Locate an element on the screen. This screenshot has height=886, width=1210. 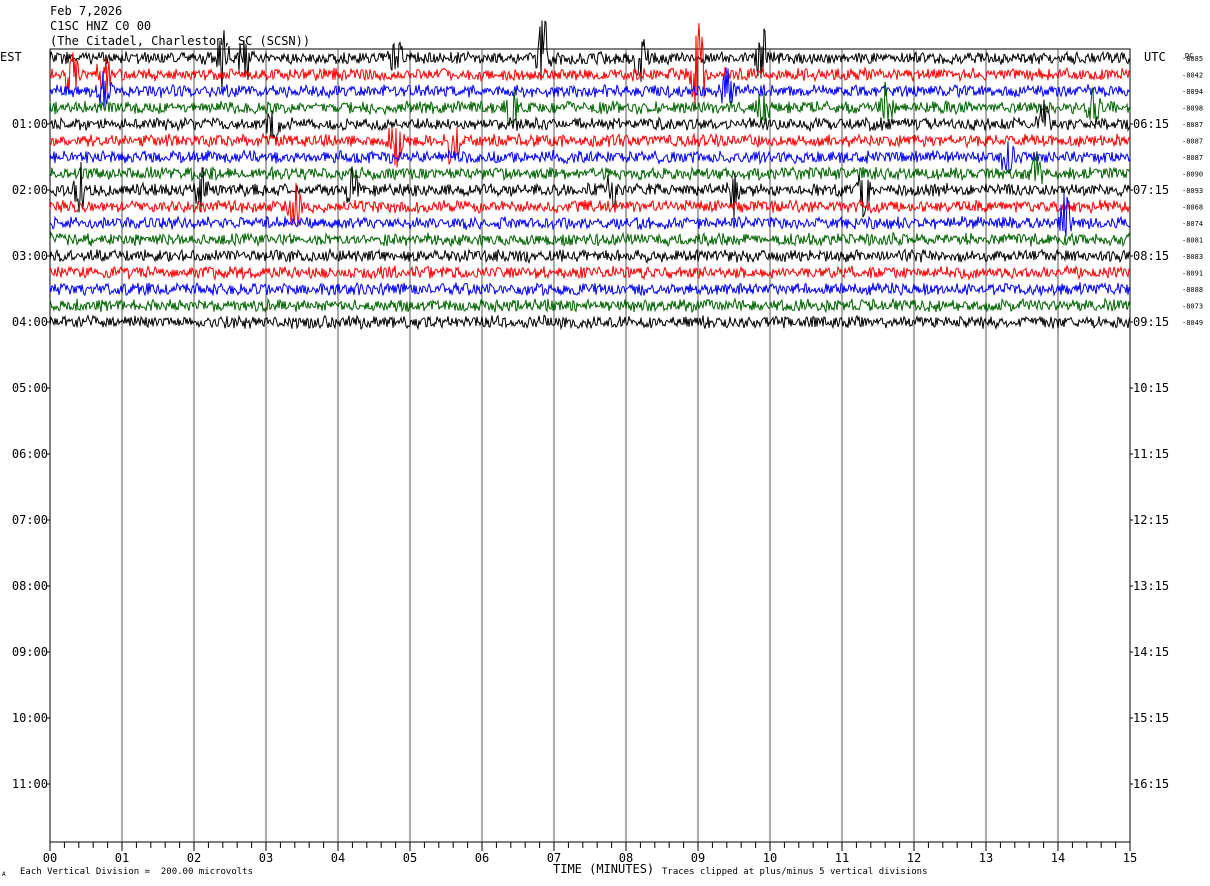
dc-offset-value: -8073 is located at coordinates (1192, 307).